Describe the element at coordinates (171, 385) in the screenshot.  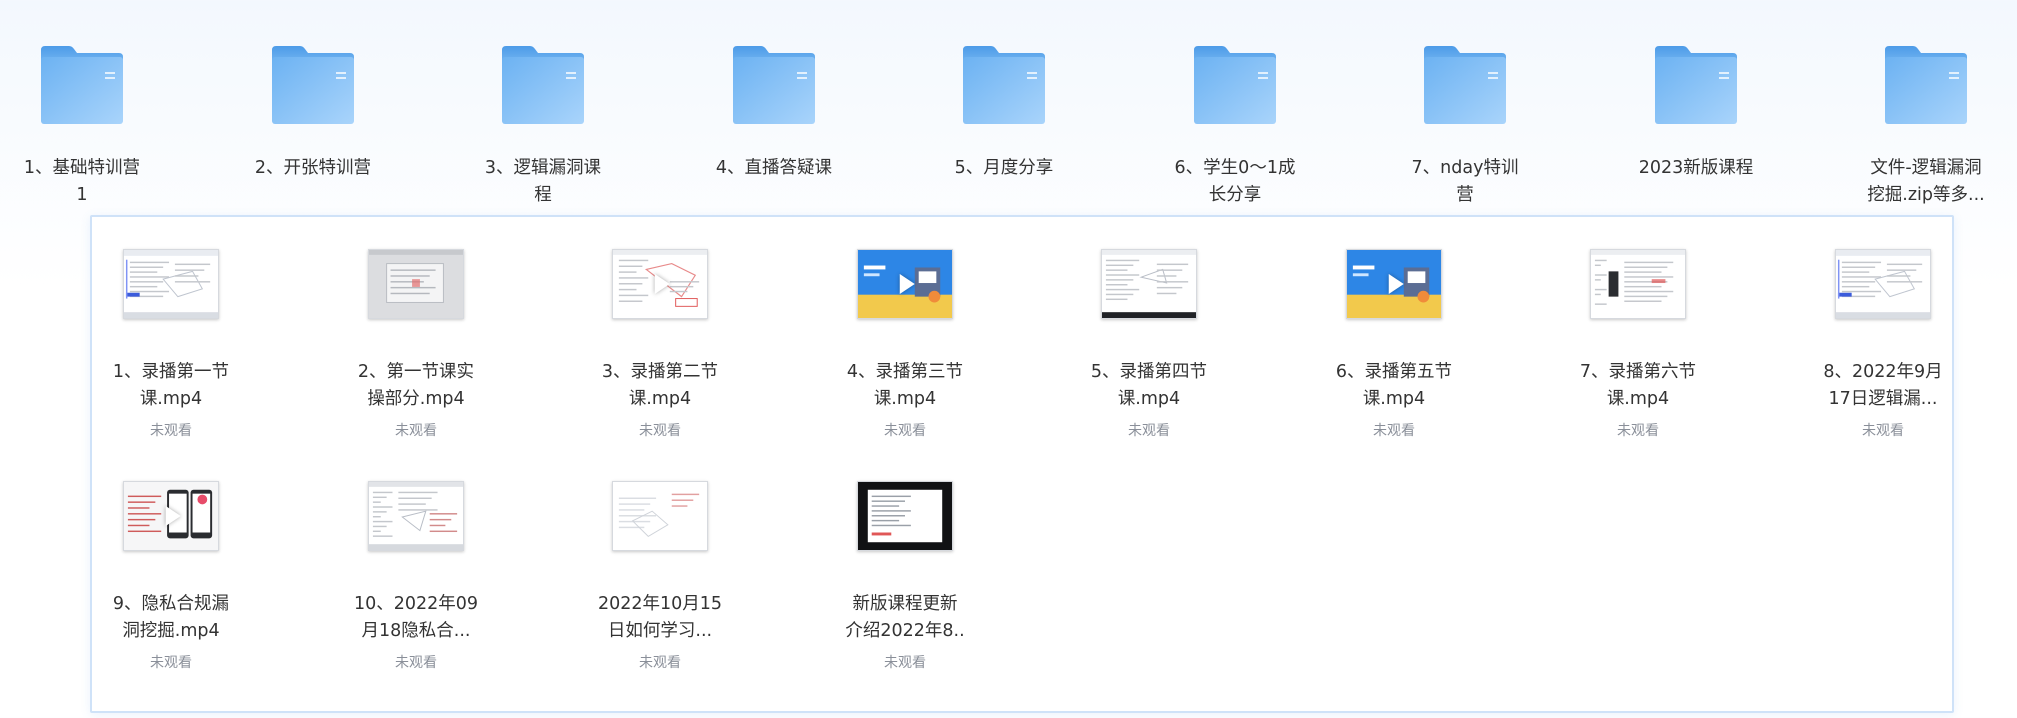
I see `file-name: 1、录播第一节 课.mp4` at that location.